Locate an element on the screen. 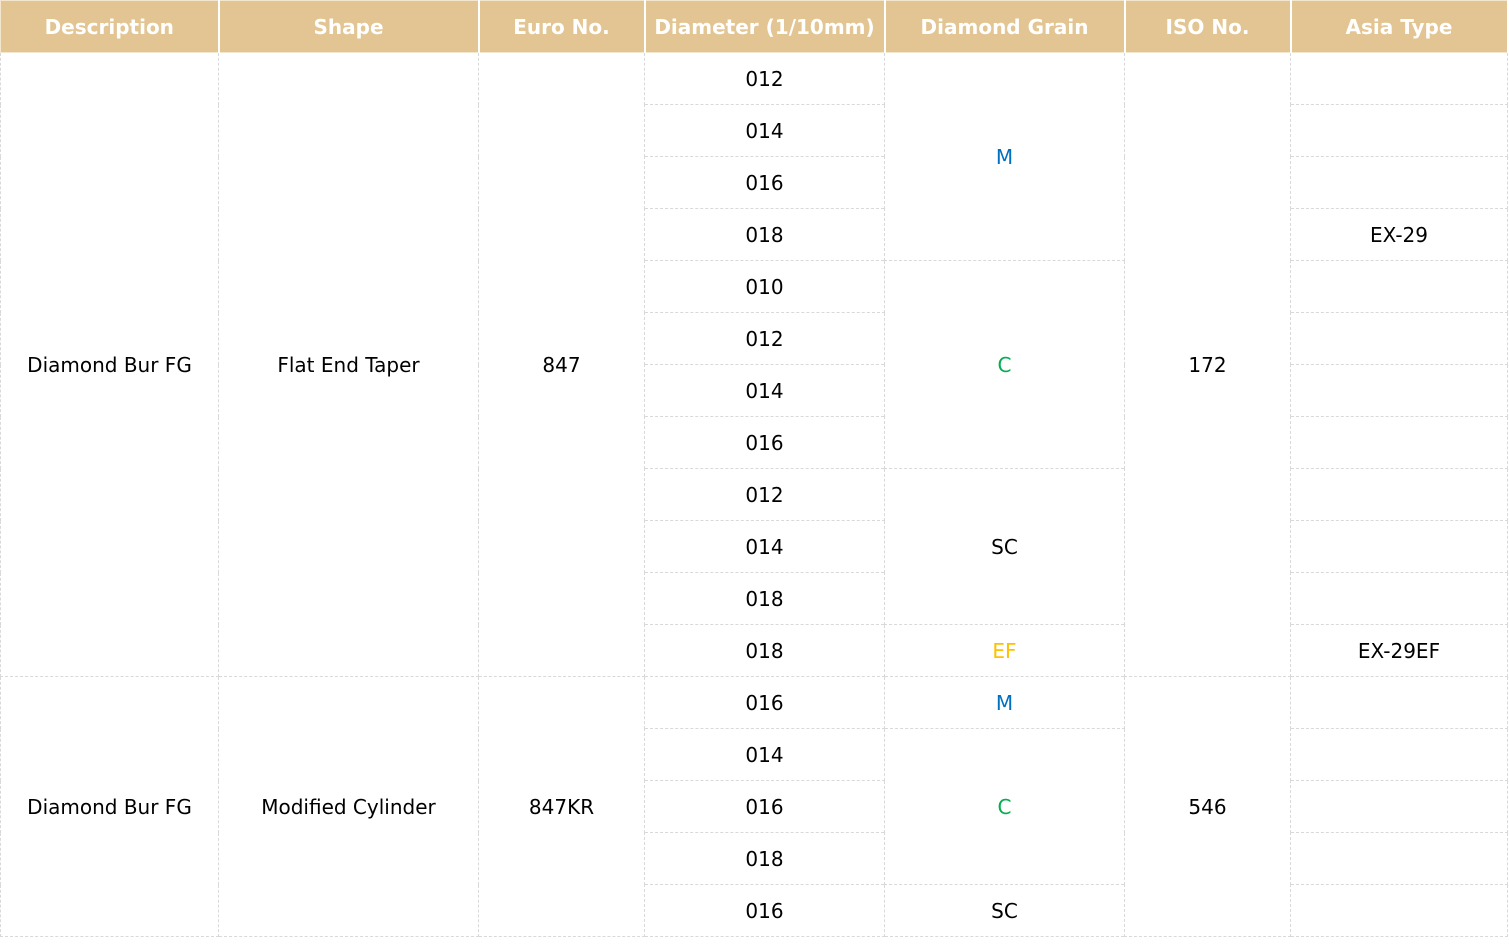  iso-no-cell: 172 is located at coordinates (1207, 364).